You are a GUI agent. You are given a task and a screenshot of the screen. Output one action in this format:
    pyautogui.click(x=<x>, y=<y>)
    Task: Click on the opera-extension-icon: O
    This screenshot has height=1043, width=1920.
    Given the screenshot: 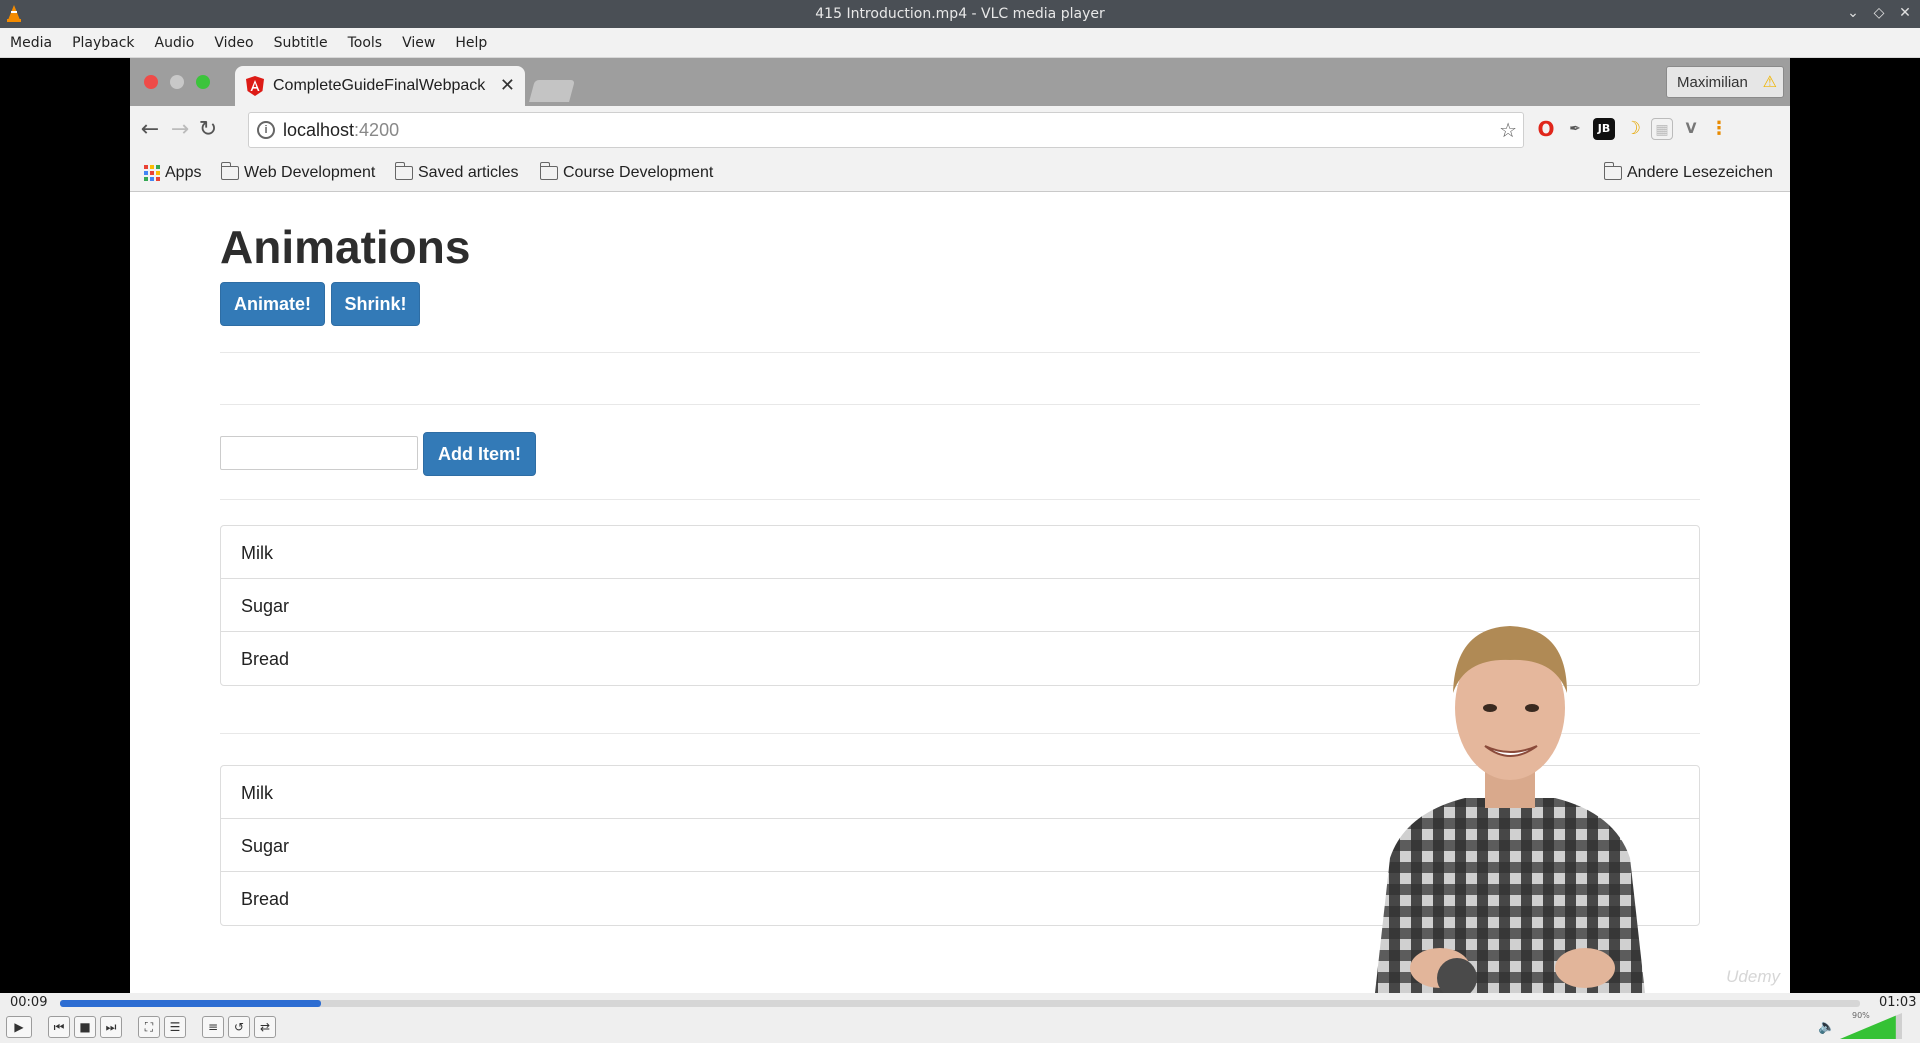 What is the action you would take?
    pyautogui.click(x=1546, y=129)
    